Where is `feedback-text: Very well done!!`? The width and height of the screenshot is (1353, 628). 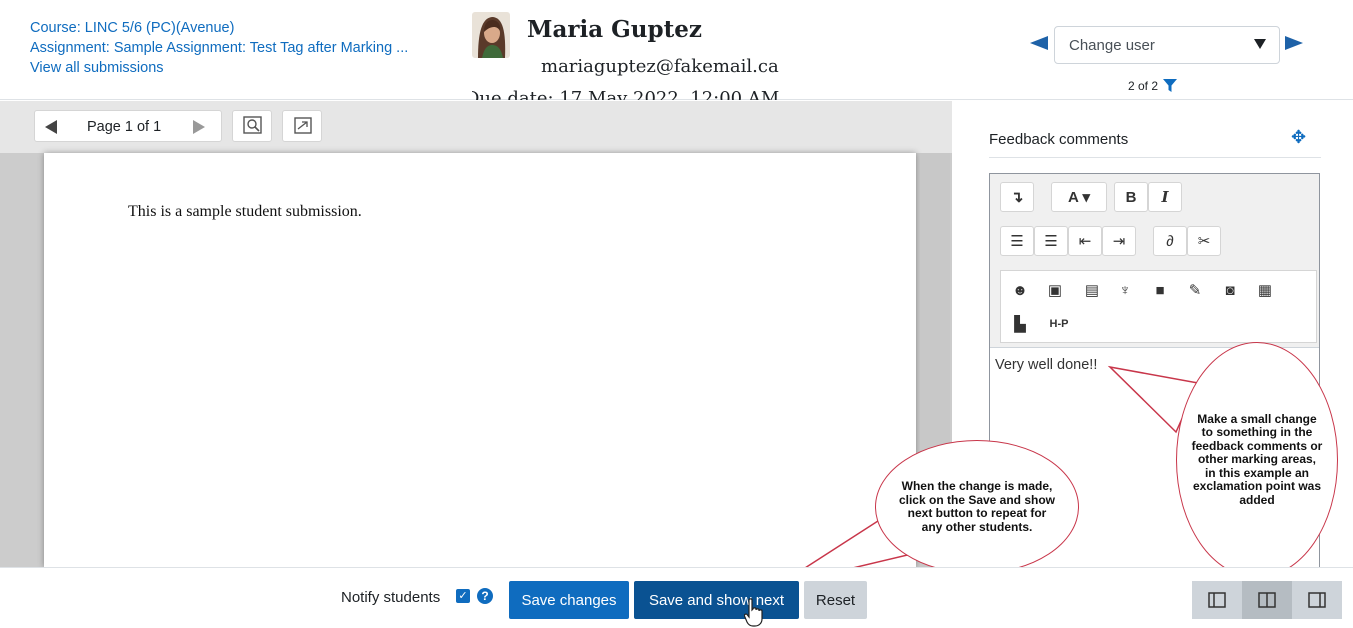
feedback-text: Very well done!! is located at coordinates (1046, 365).